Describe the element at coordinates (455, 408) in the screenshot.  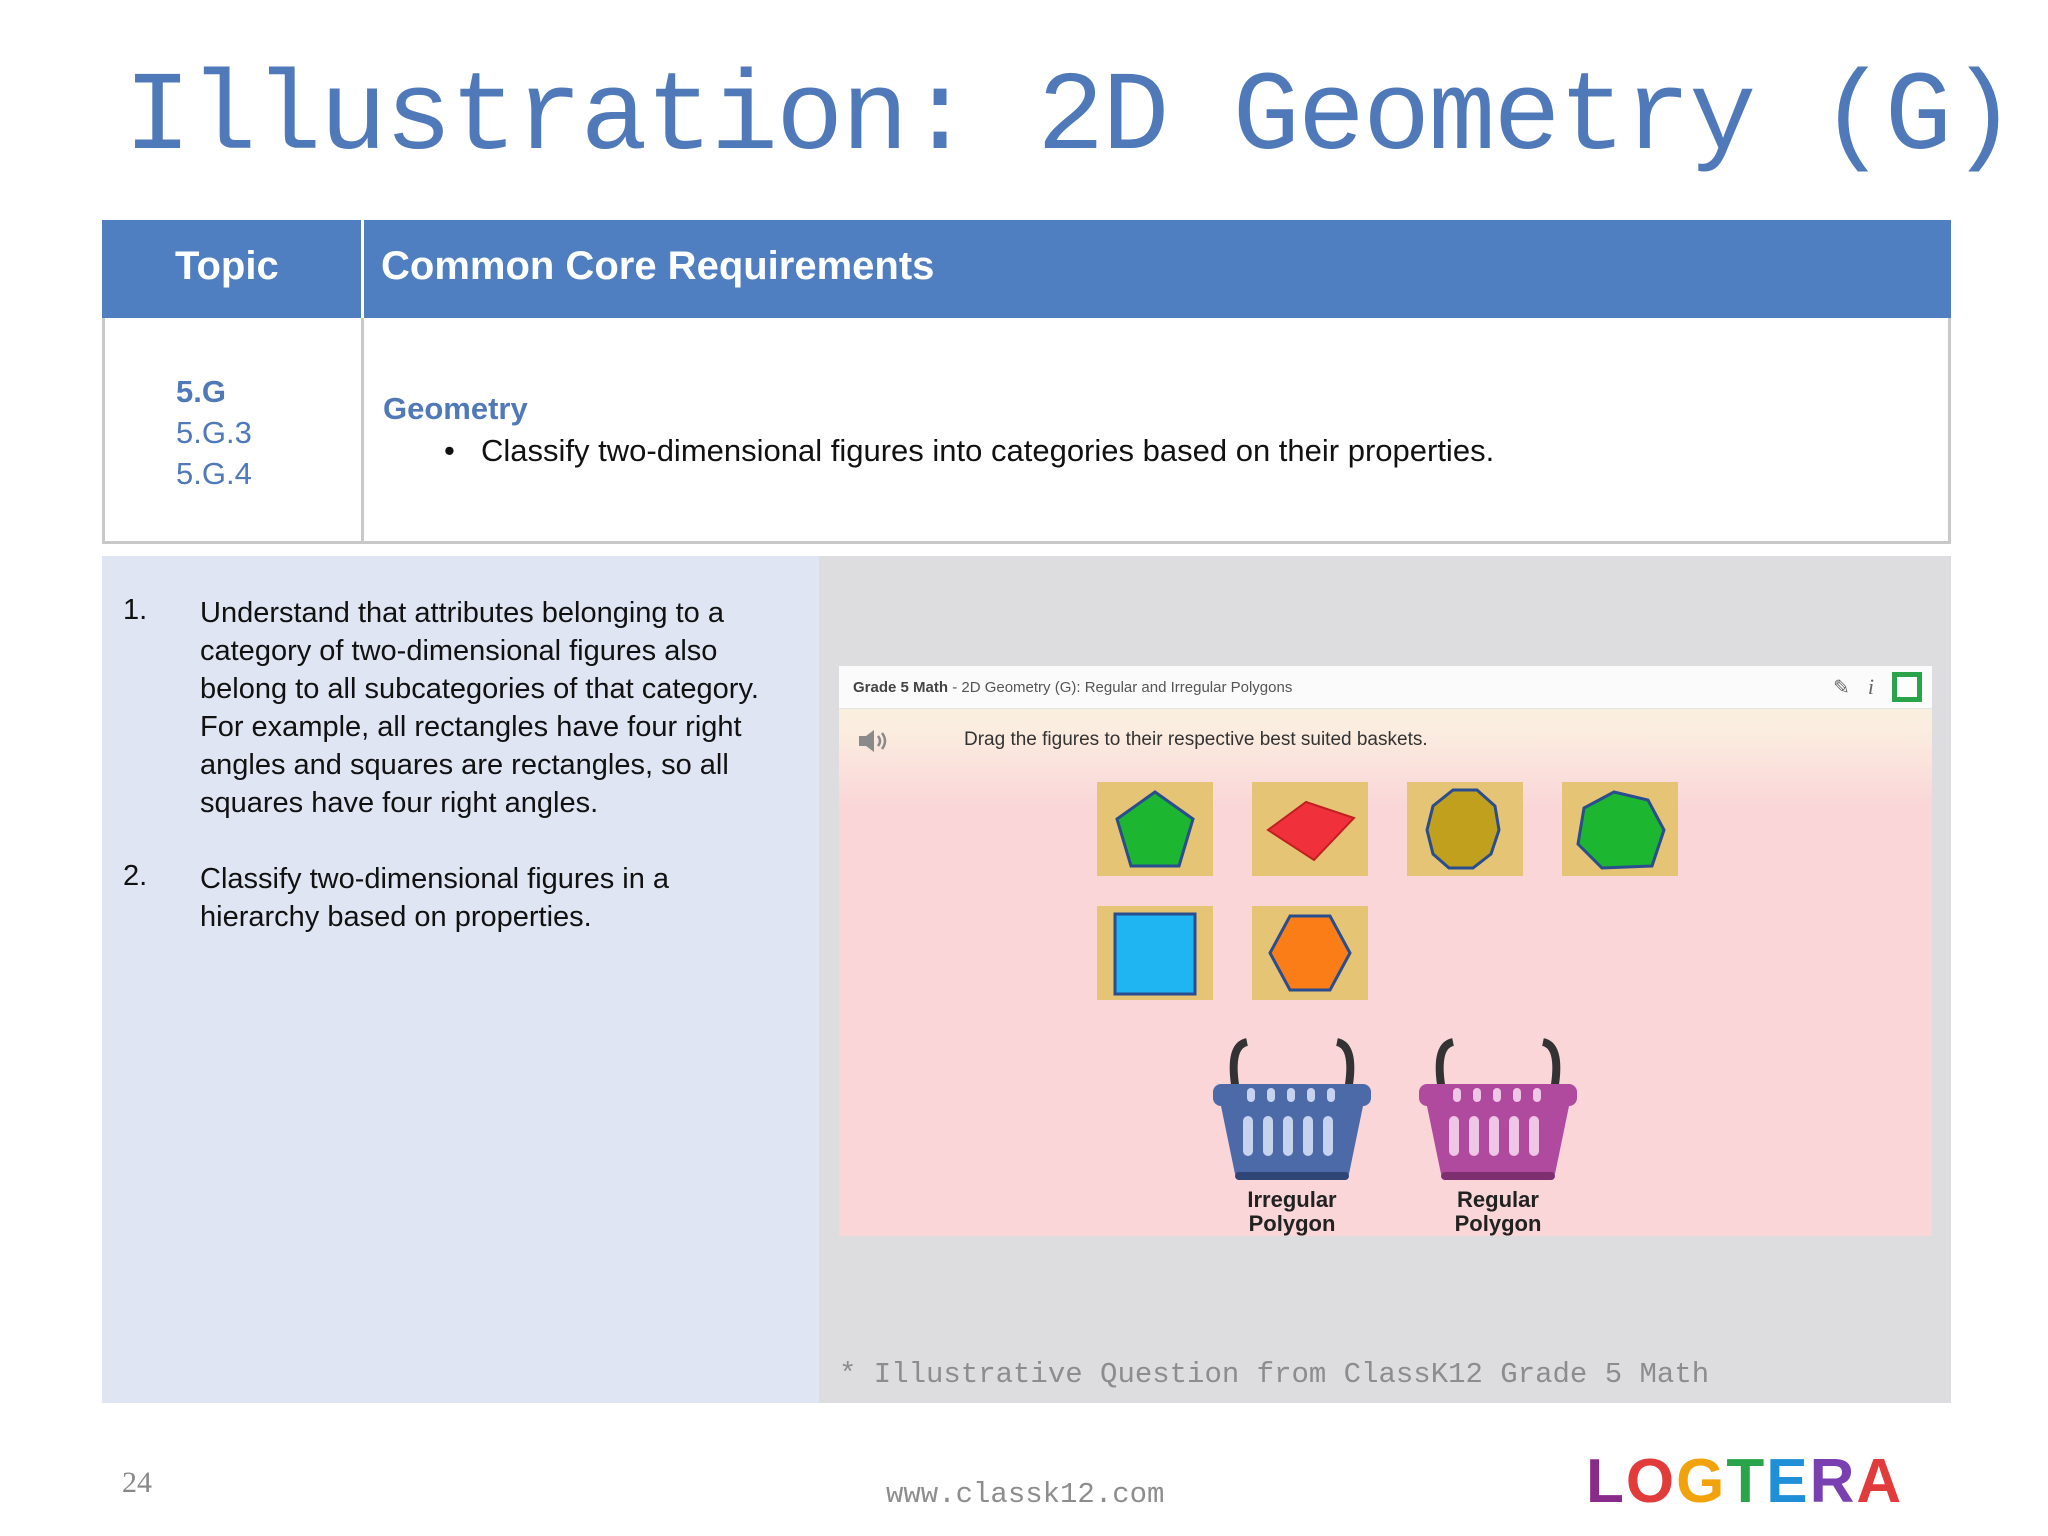
I see `requirement-heading: Geometry` at that location.